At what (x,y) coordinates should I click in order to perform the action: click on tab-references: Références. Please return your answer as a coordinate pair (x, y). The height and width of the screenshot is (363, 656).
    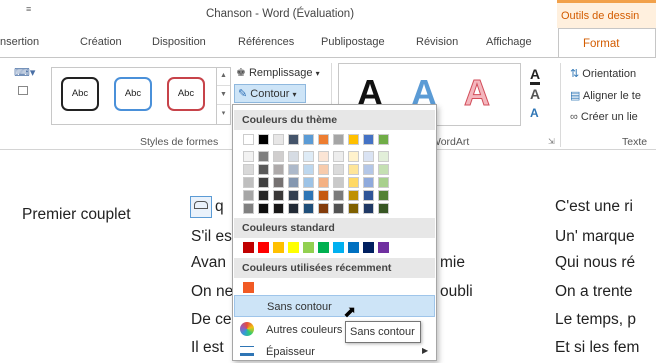
    Looking at the image, I should click on (266, 42).